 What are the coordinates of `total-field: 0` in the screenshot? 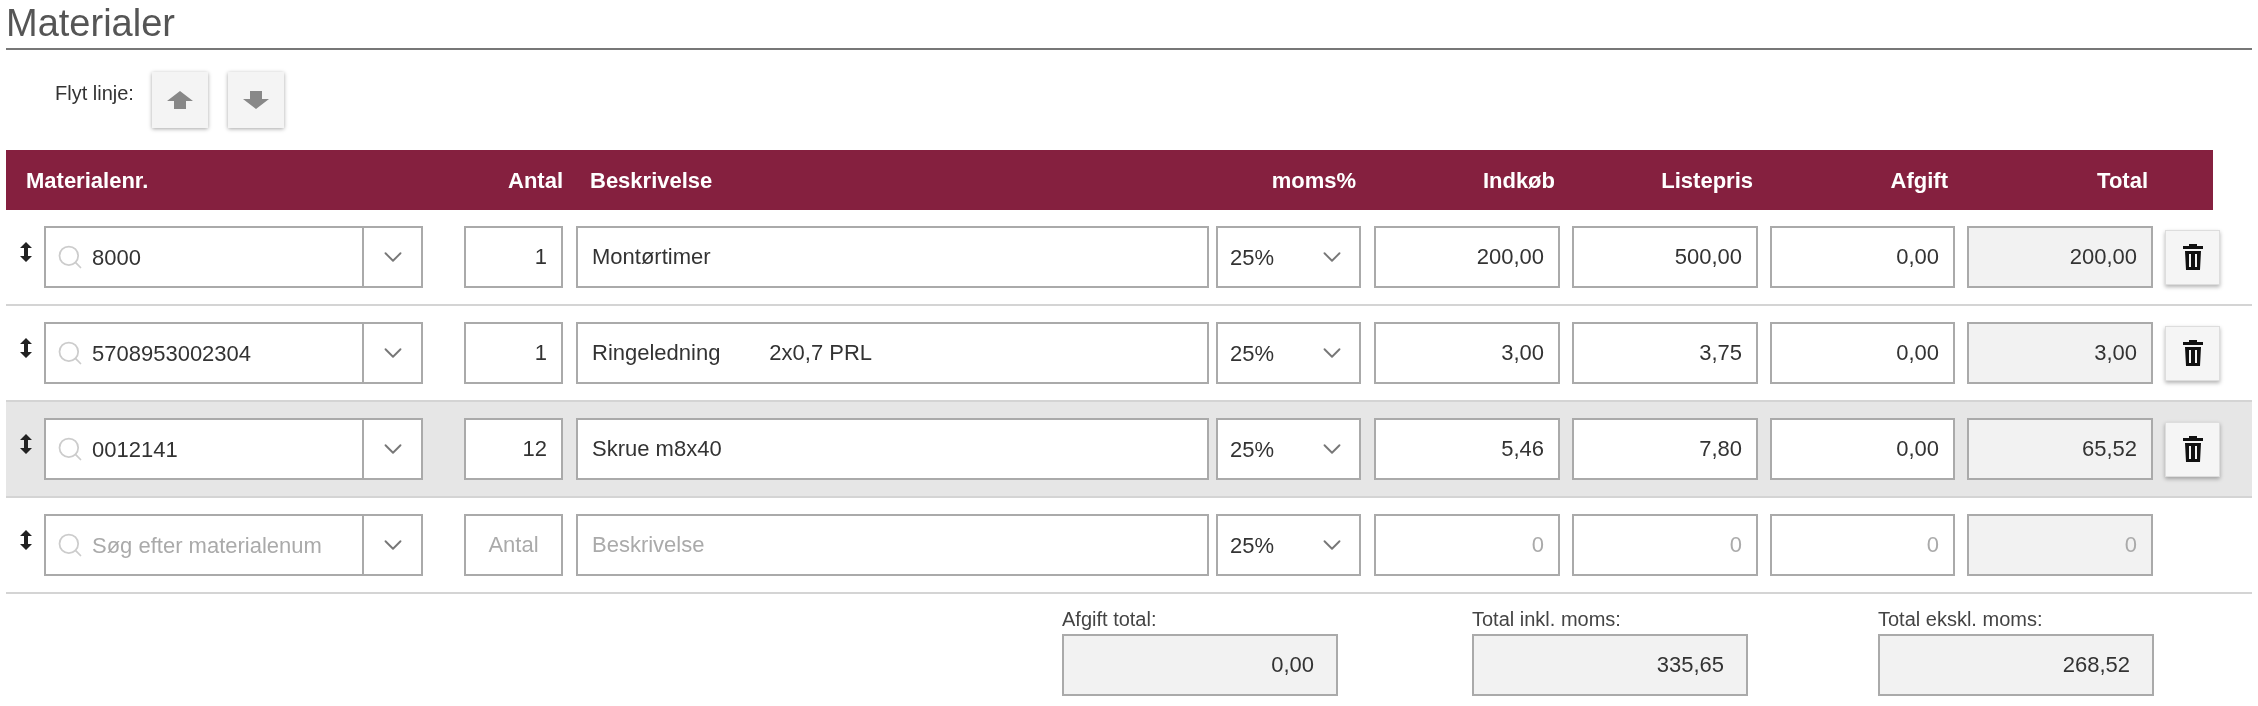 It's located at (2060, 545).